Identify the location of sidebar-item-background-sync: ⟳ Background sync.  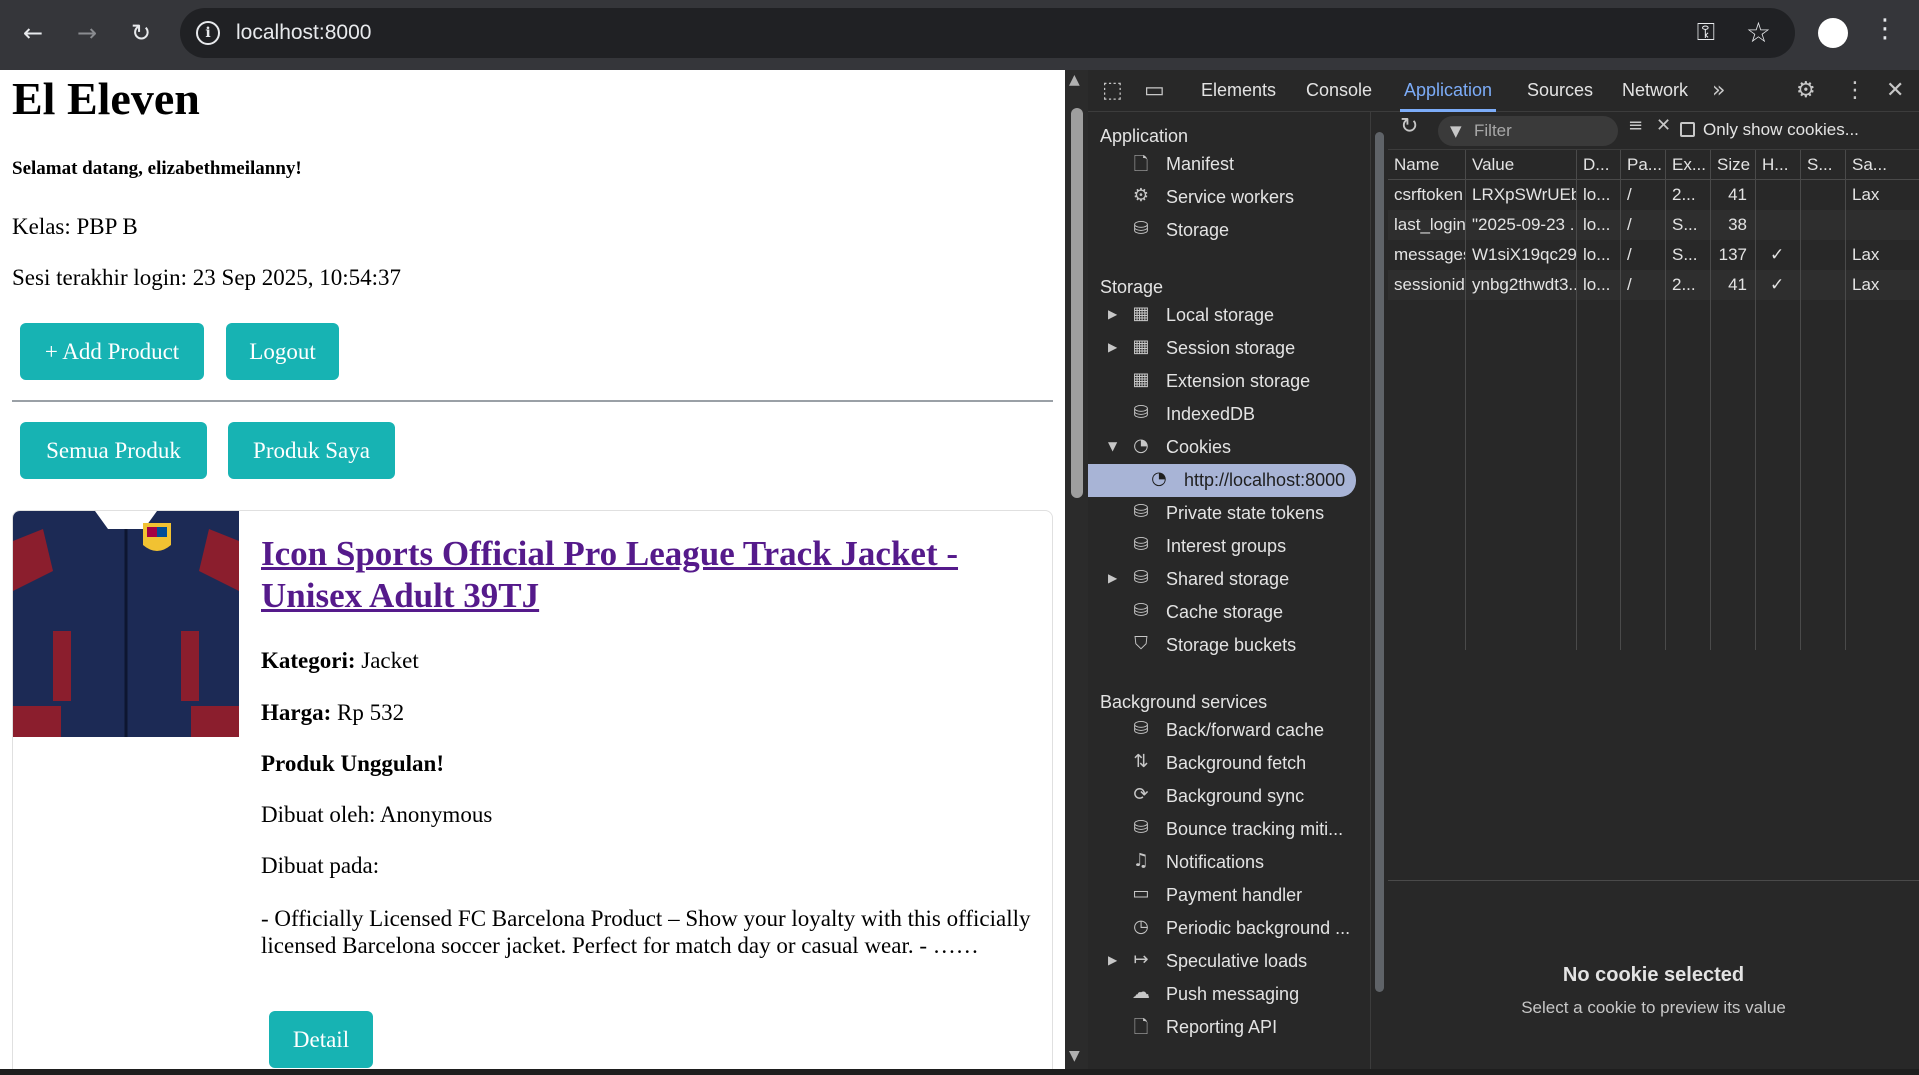
(1222, 796).